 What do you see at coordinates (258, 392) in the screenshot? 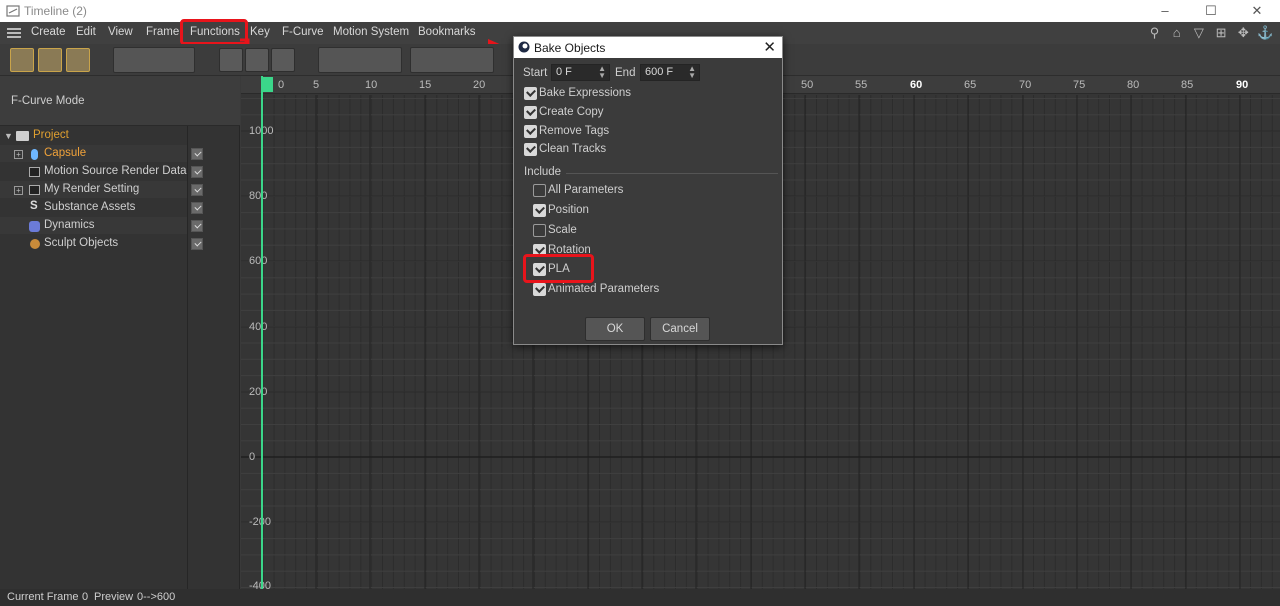
I see `y-axis-label: 200` at bounding box center [258, 392].